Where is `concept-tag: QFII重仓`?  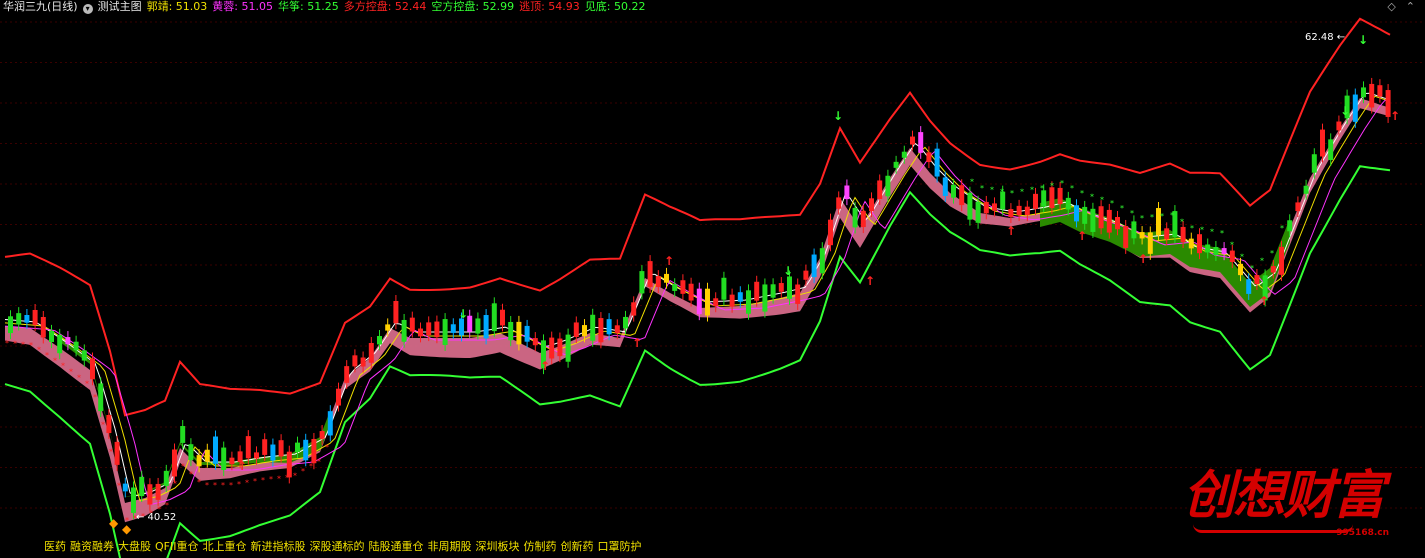
concept-tag: QFII重仓 is located at coordinates (176, 546).